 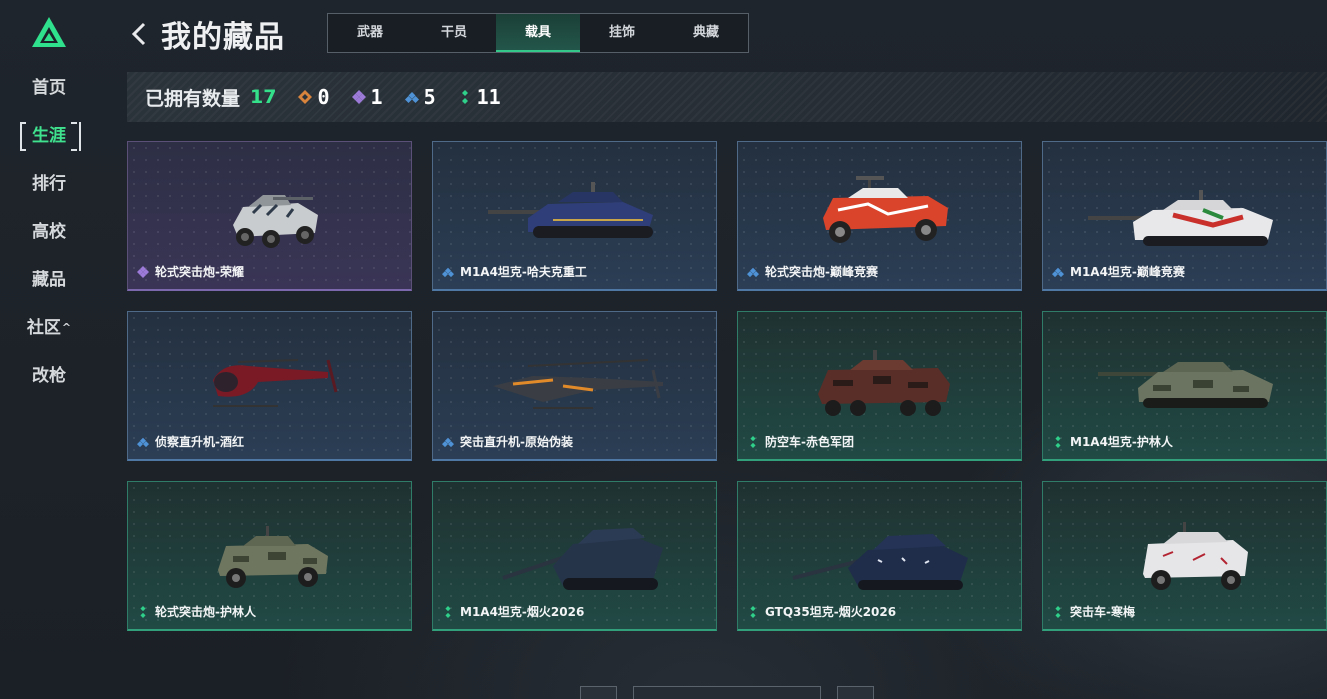 What do you see at coordinates (488, 97) in the screenshot?
I see `rarity-count-value: 11` at bounding box center [488, 97].